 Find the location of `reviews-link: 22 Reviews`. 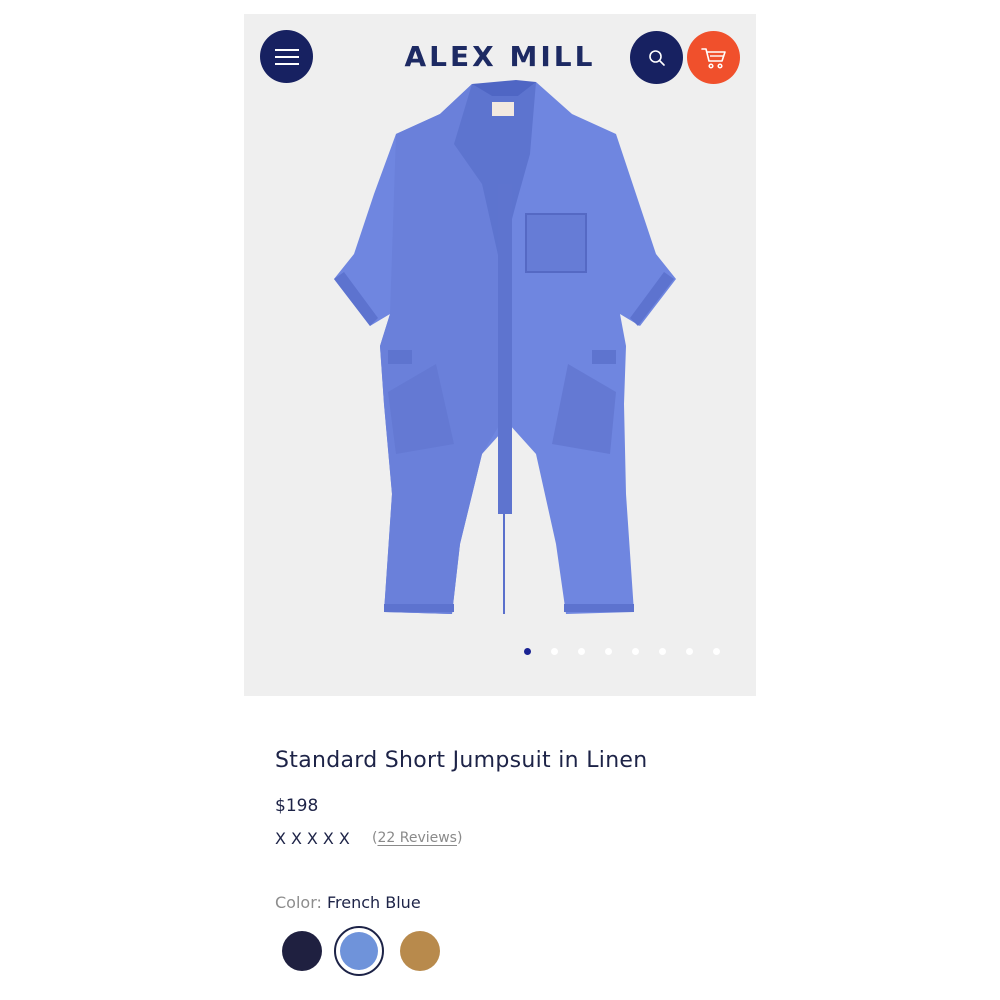

reviews-link: 22 Reviews is located at coordinates (417, 838).